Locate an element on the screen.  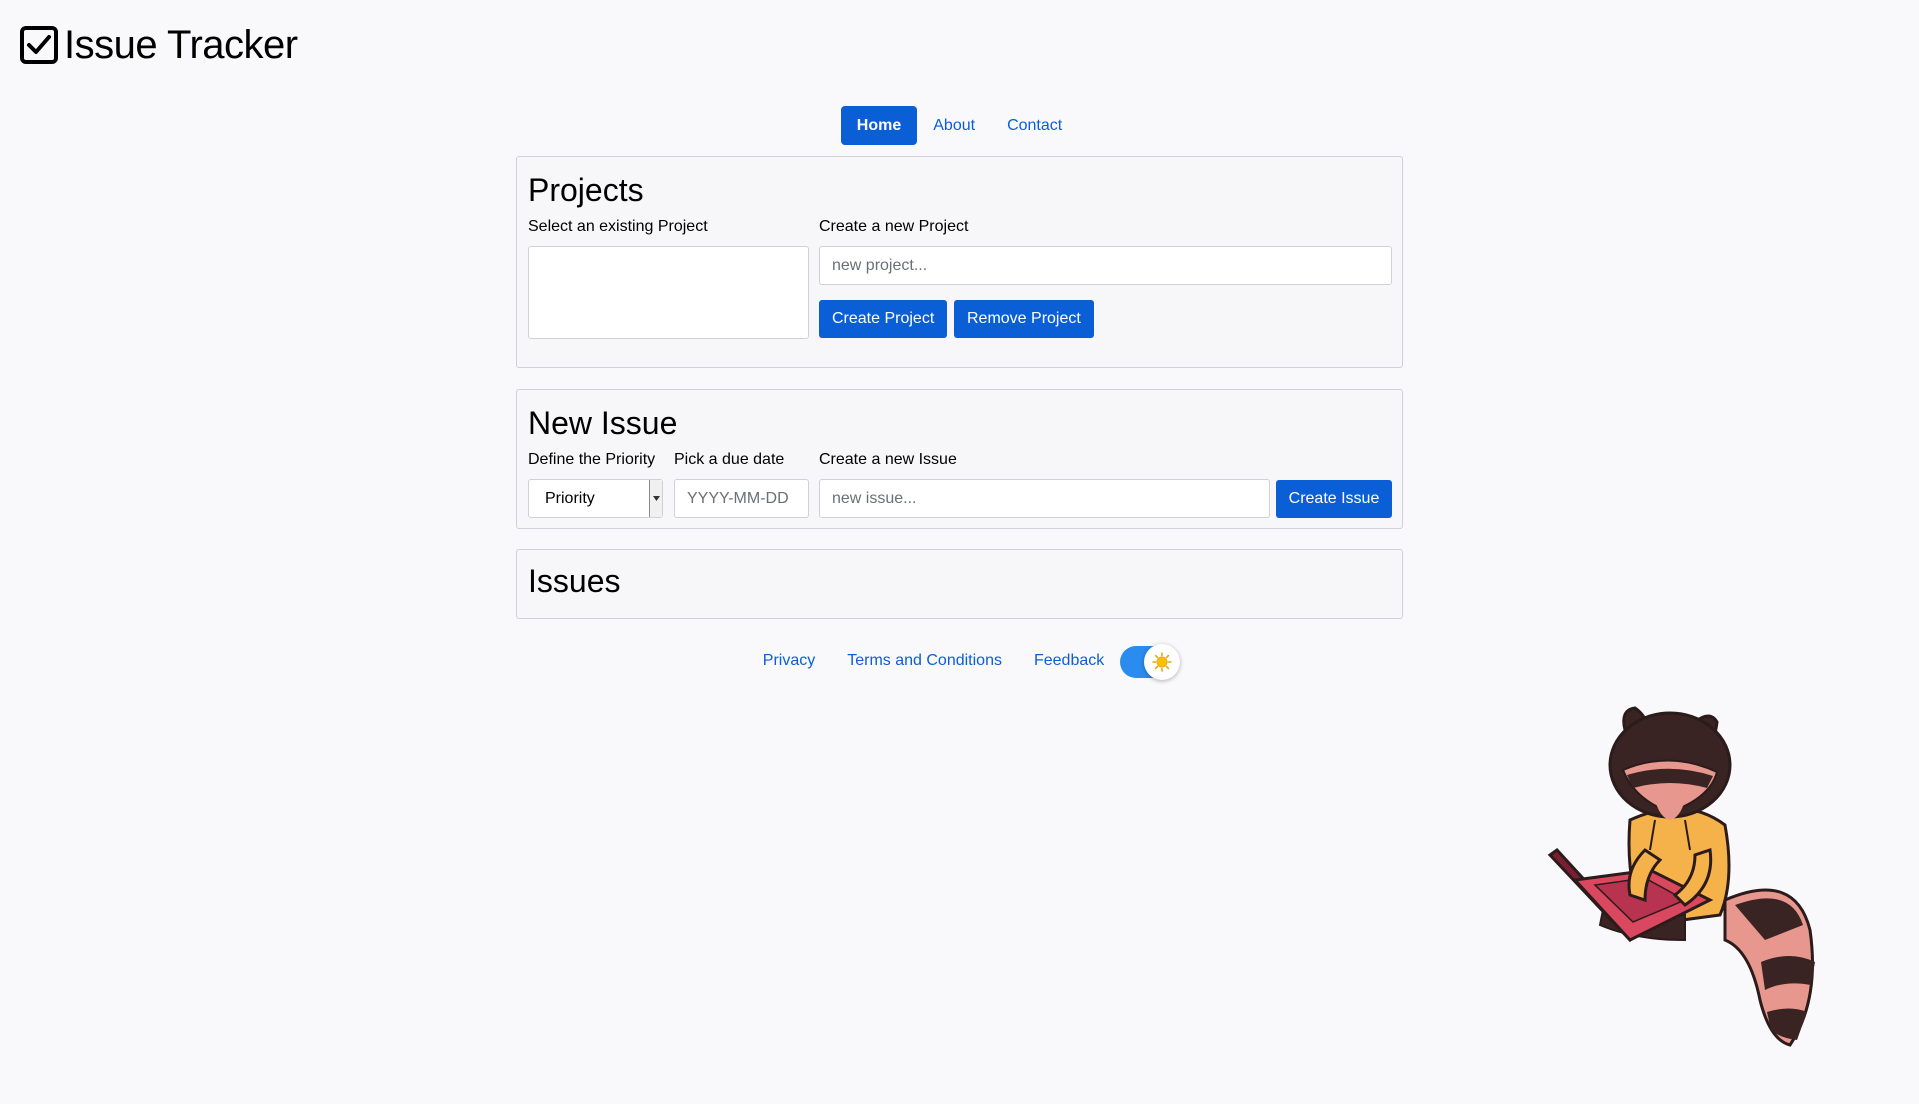
new-project-input is located at coordinates (1105, 265).